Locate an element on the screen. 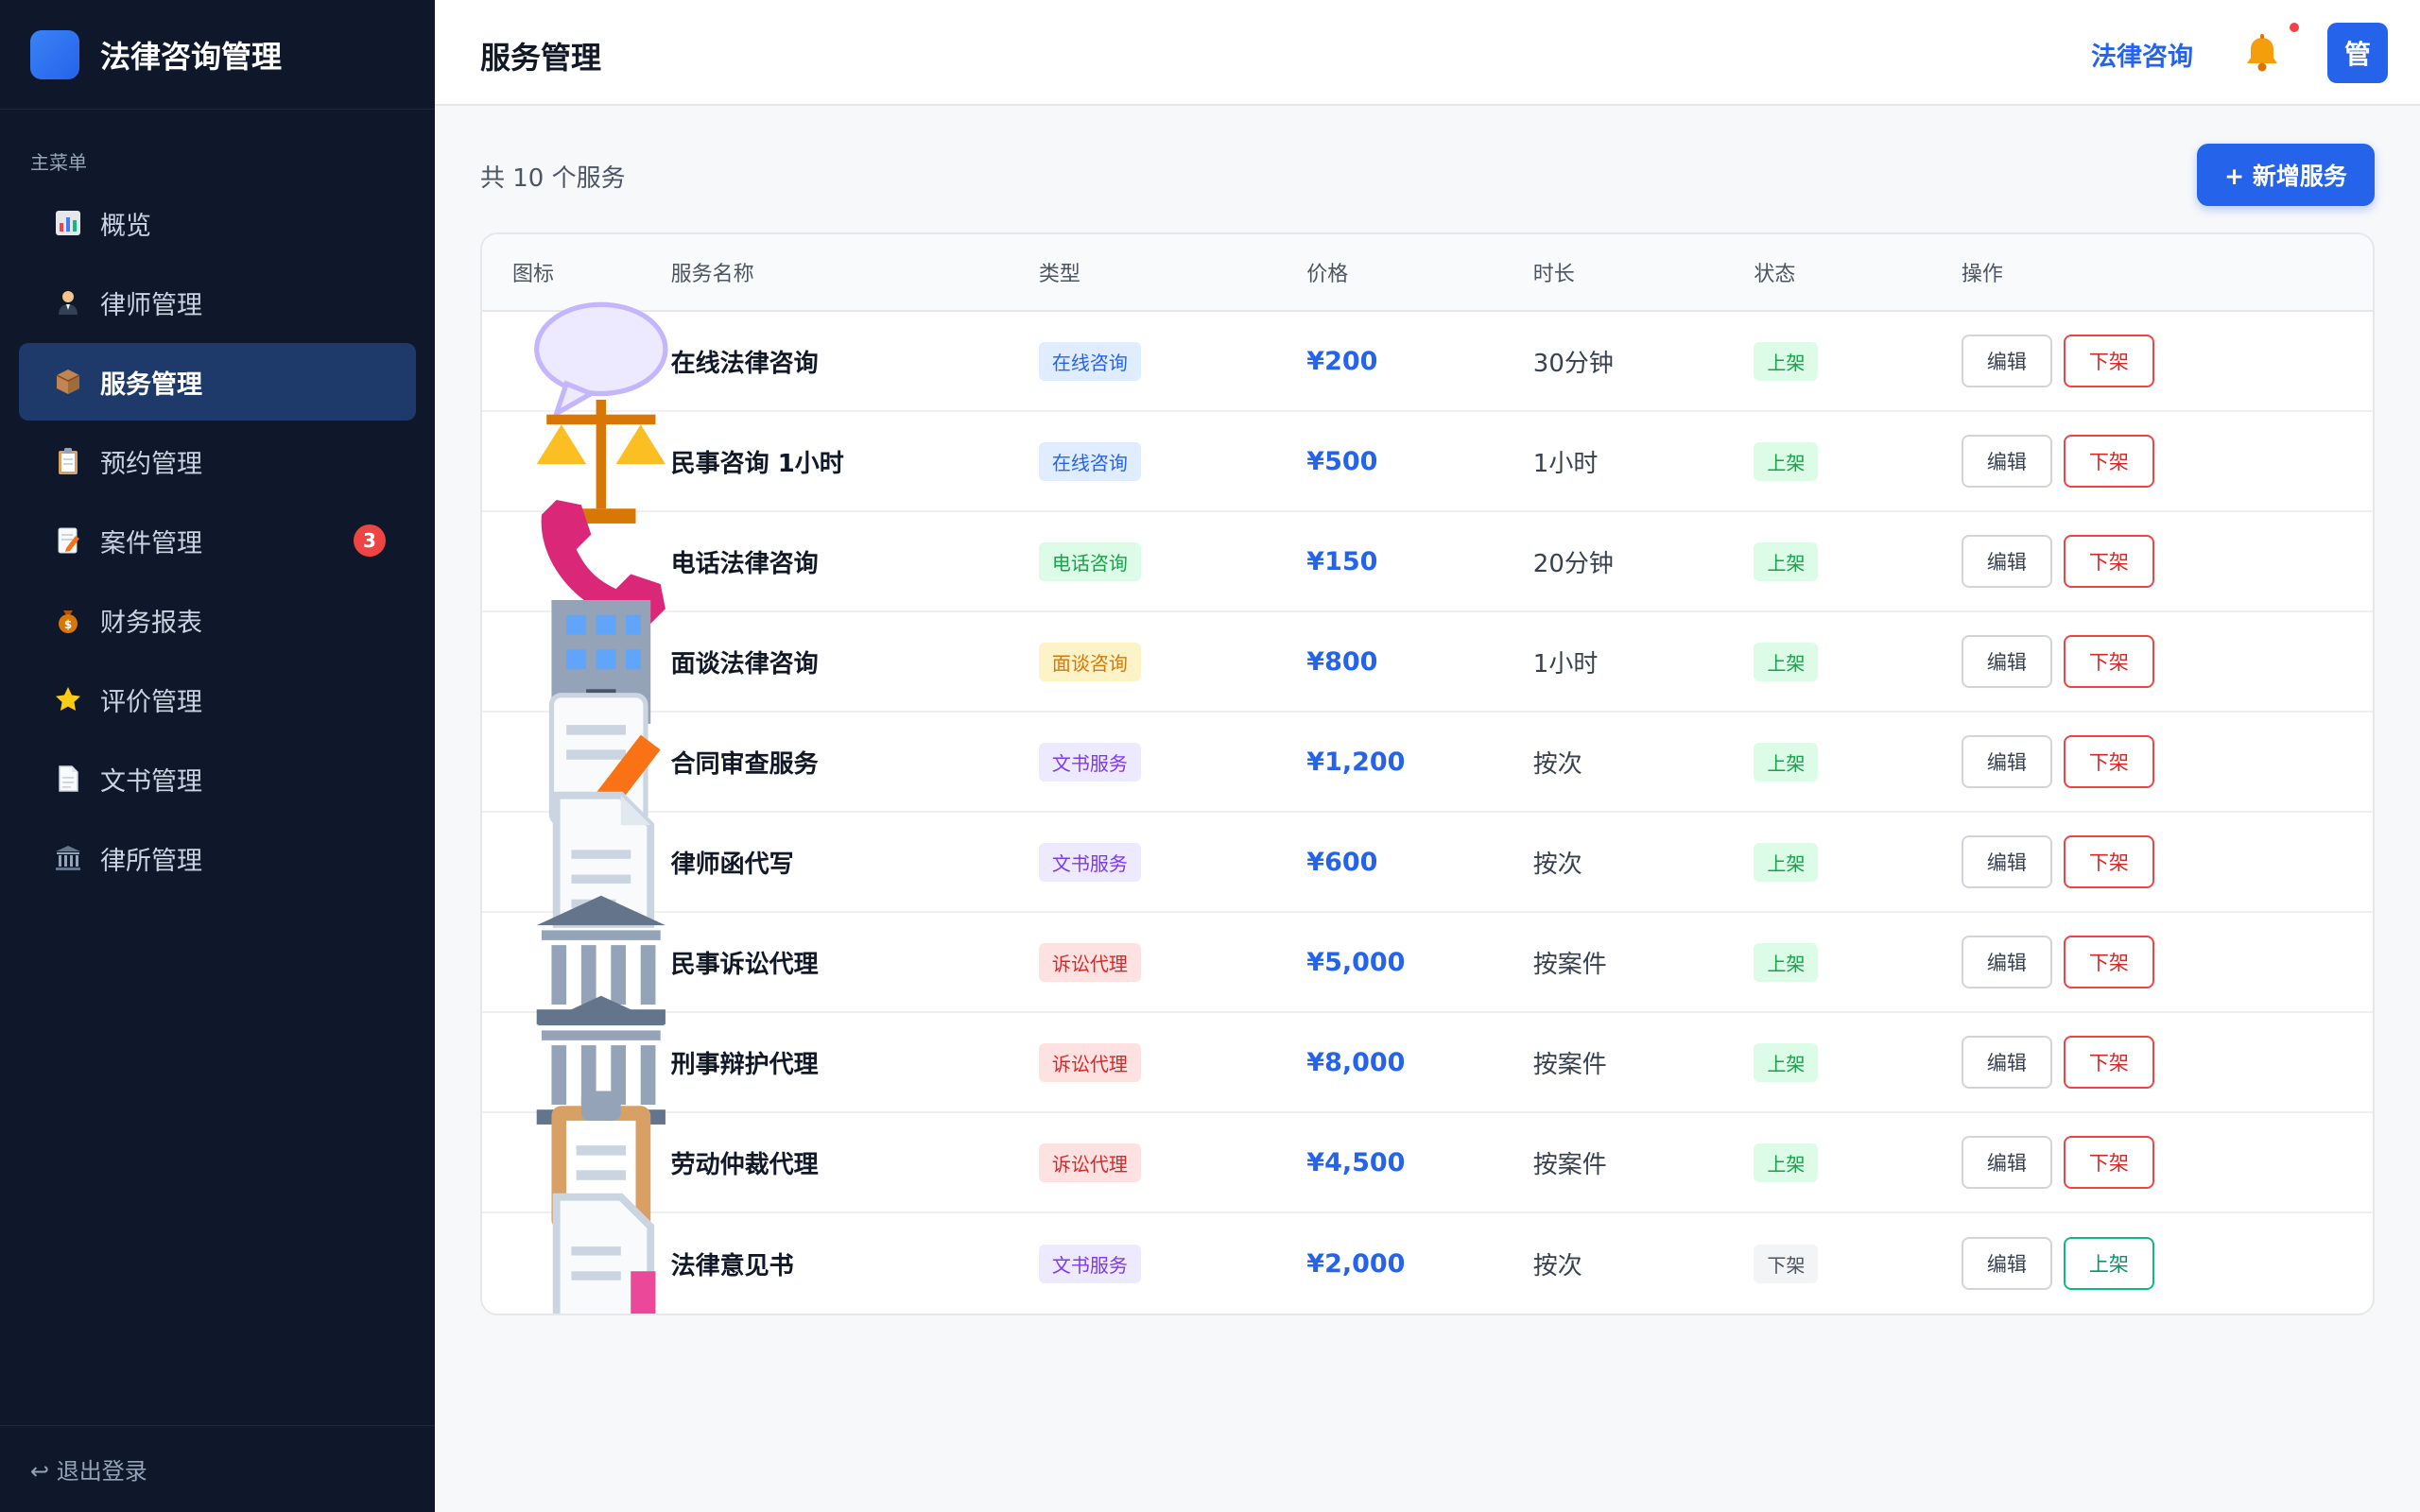 This screenshot has height=1512, width=2420. sidebar-item-3: 预约管理 is located at coordinates (218, 461).